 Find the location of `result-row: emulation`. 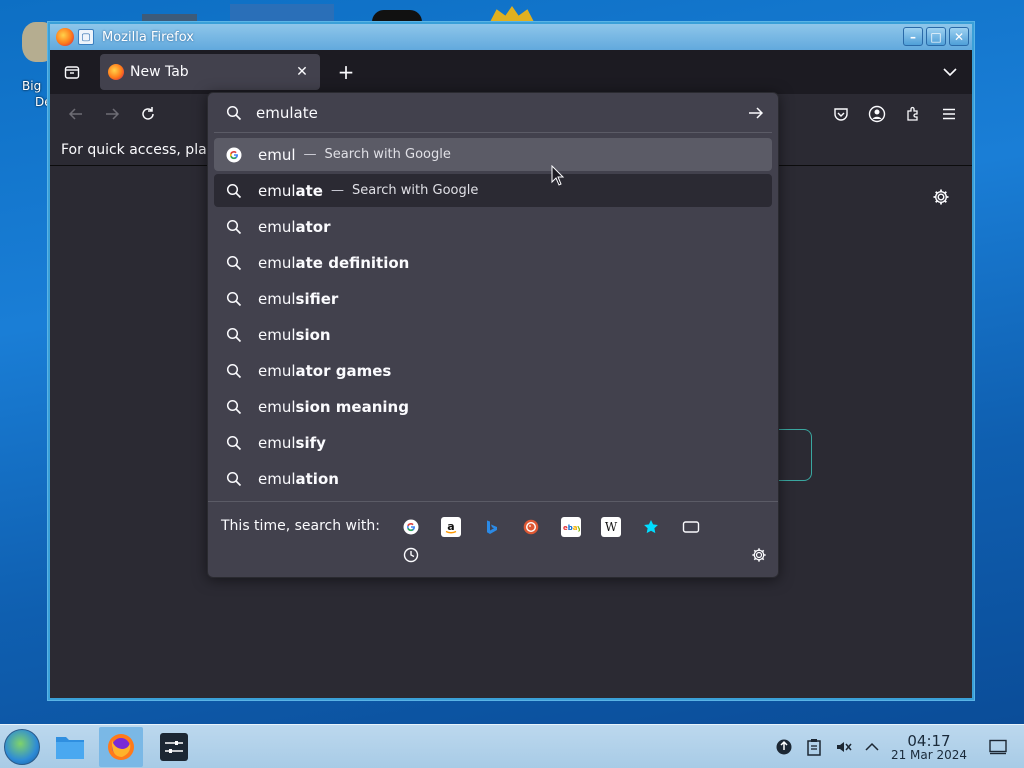

result-row: emulation is located at coordinates (493, 478).